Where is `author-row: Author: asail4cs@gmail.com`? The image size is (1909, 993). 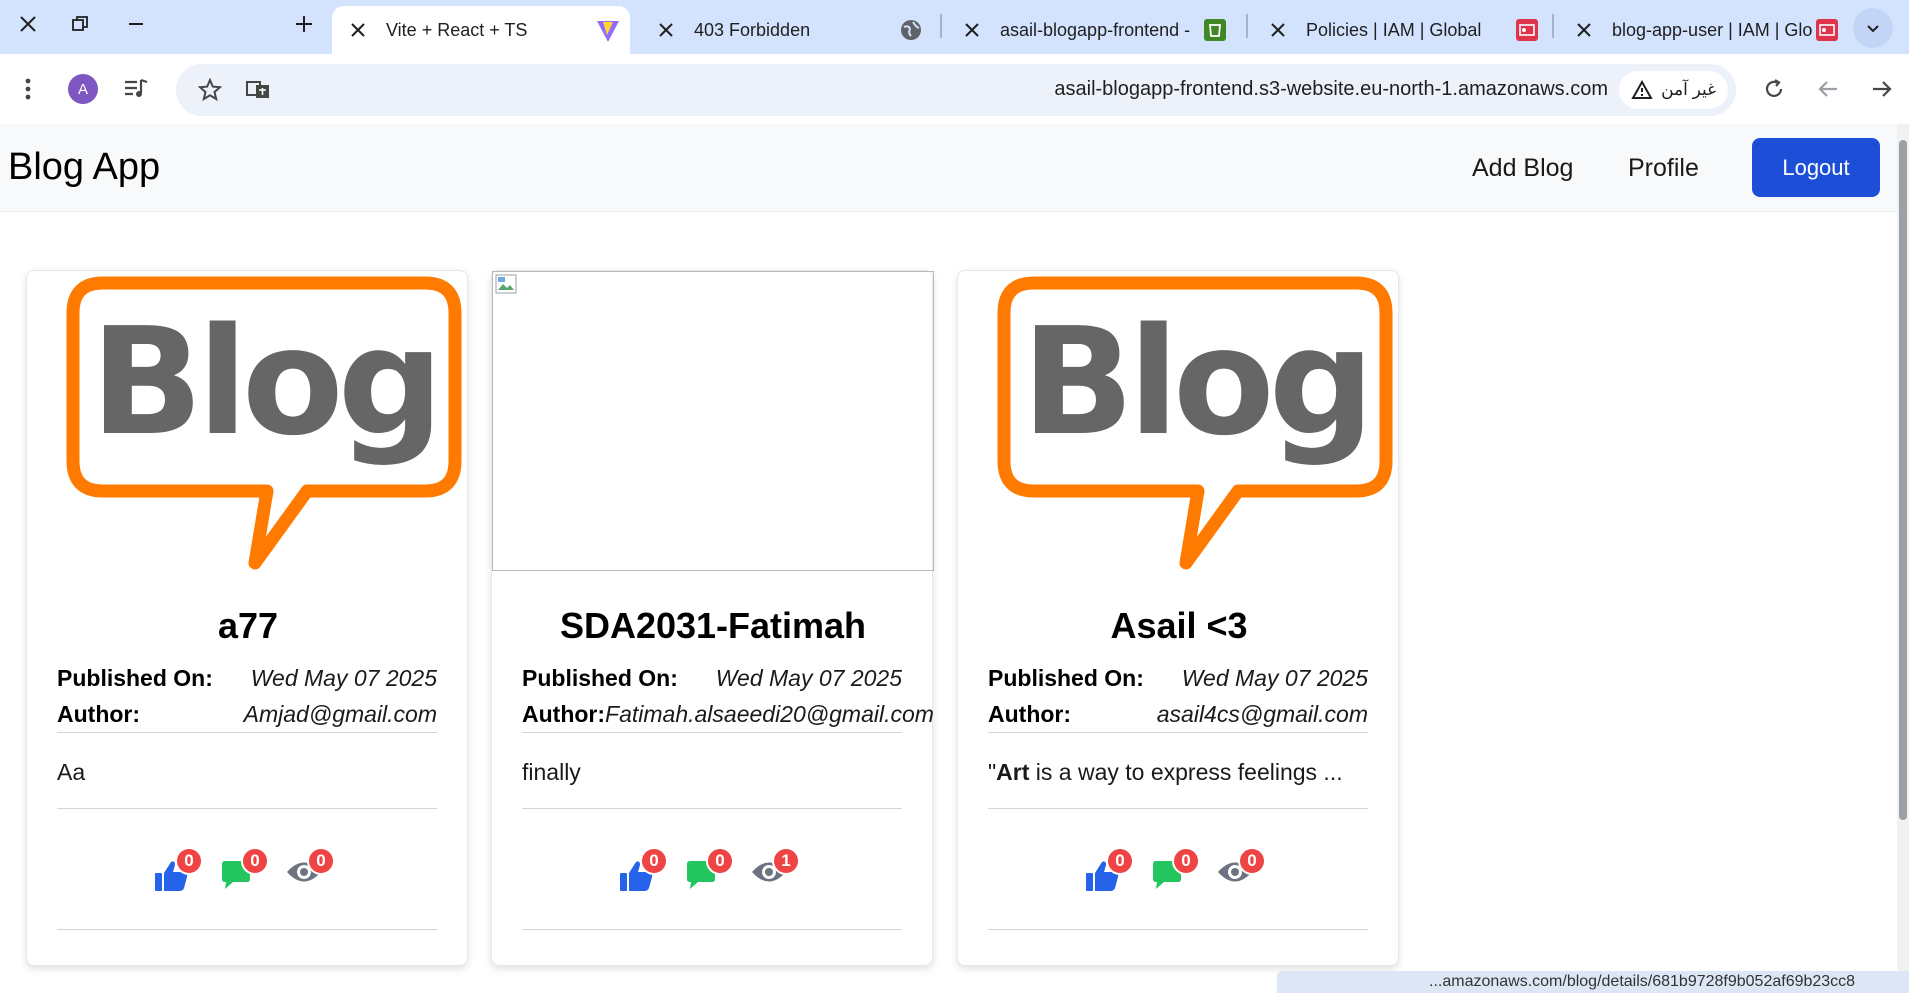
author-row: Author: asail4cs@gmail.com is located at coordinates (1178, 714).